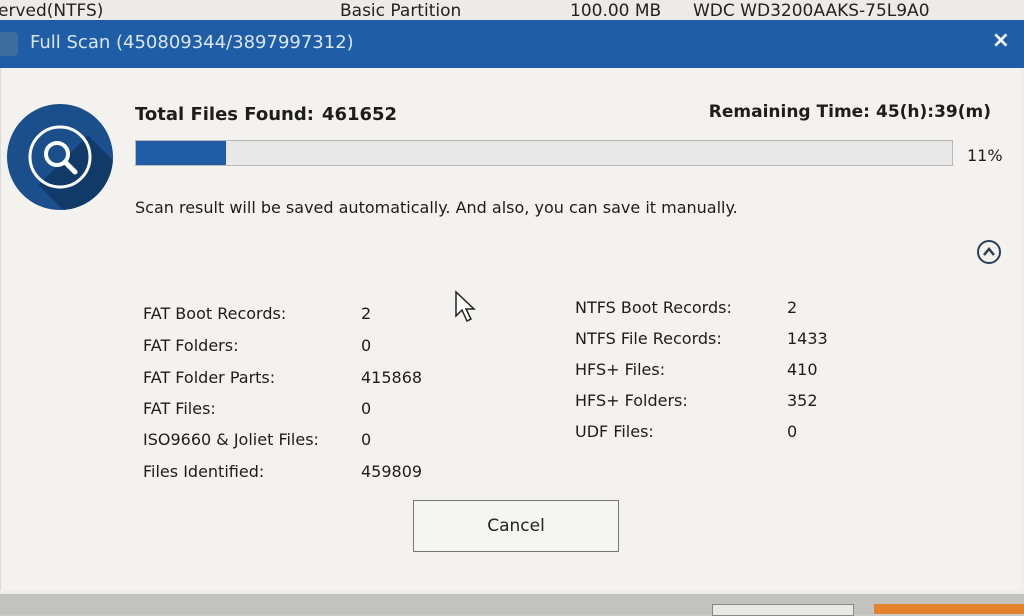 The width and height of the screenshot is (1024, 616). What do you see at coordinates (401, 11) in the screenshot?
I see `partition-type: Basic Partition` at bounding box center [401, 11].